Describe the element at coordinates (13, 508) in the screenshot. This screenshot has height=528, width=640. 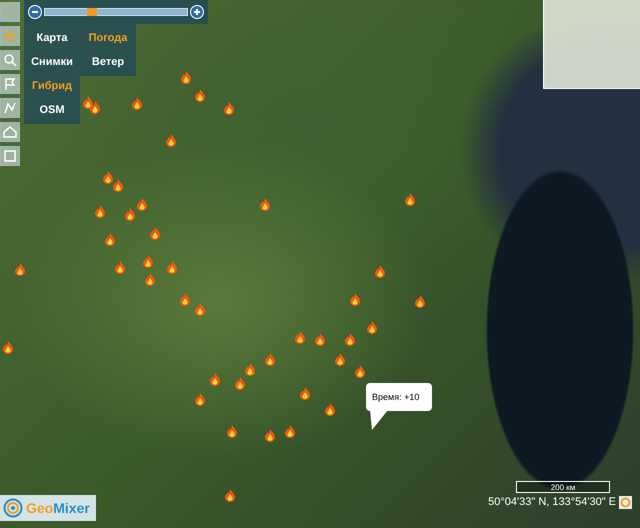
I see `spiral-icon` at that location.